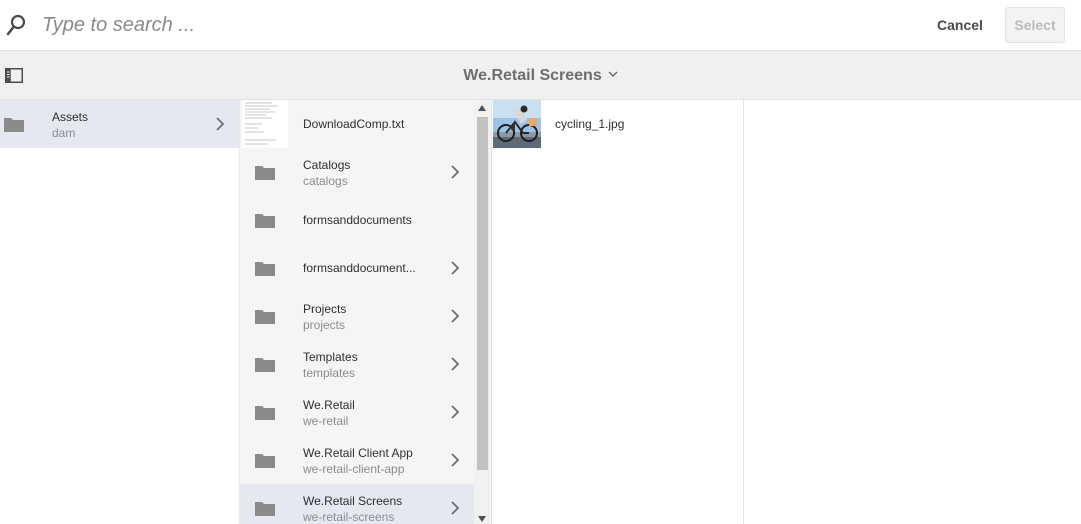 The height and width of the screenshot is (524, 1081). I want to click on scrollbar-thumb, so click(482, 293).